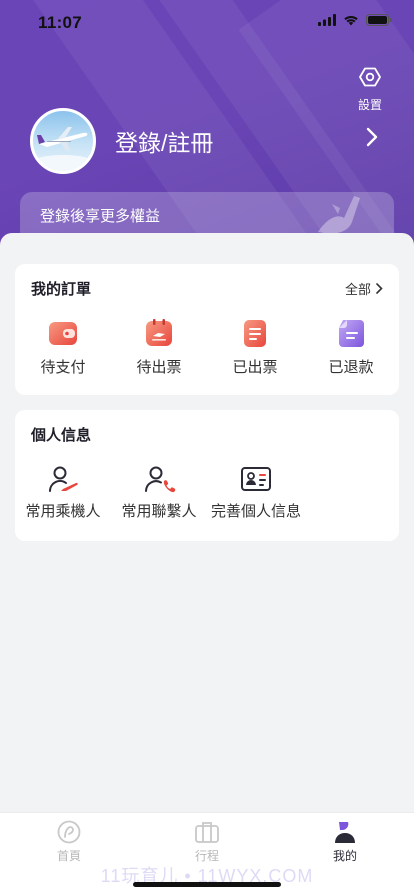 Image resolution: width=414 pixels, height=896 pixels. I want to click on order-refunded: 已退款, so click(351, 346).